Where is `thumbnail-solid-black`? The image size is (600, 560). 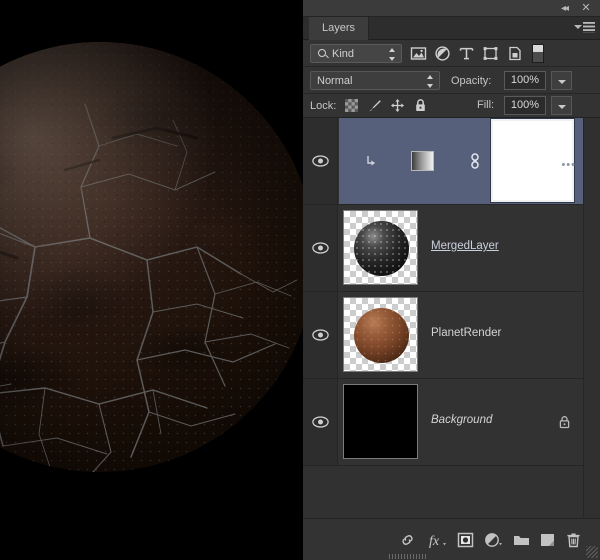 thumbnail-solid-black is located at coordinates (380, 421).